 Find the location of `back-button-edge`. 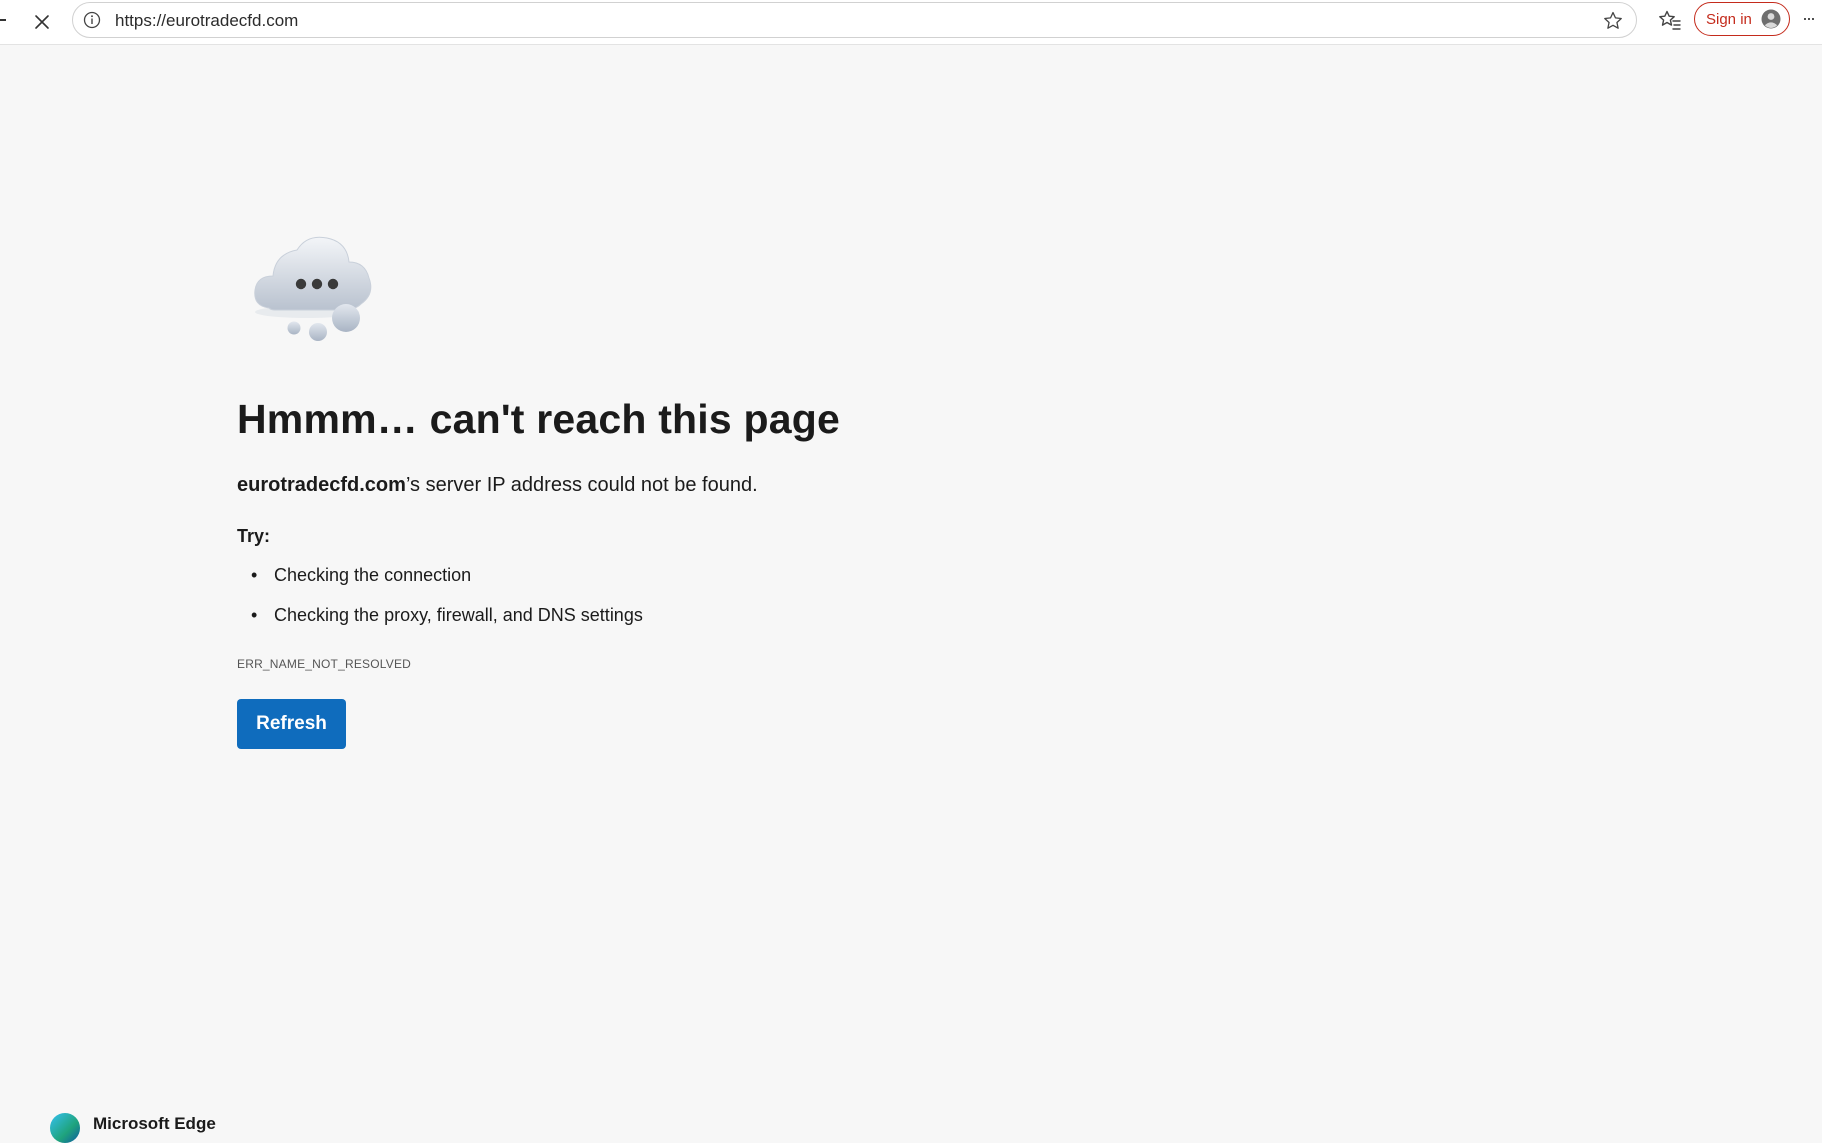

back-button-edge is located at coordinates (3, 20).